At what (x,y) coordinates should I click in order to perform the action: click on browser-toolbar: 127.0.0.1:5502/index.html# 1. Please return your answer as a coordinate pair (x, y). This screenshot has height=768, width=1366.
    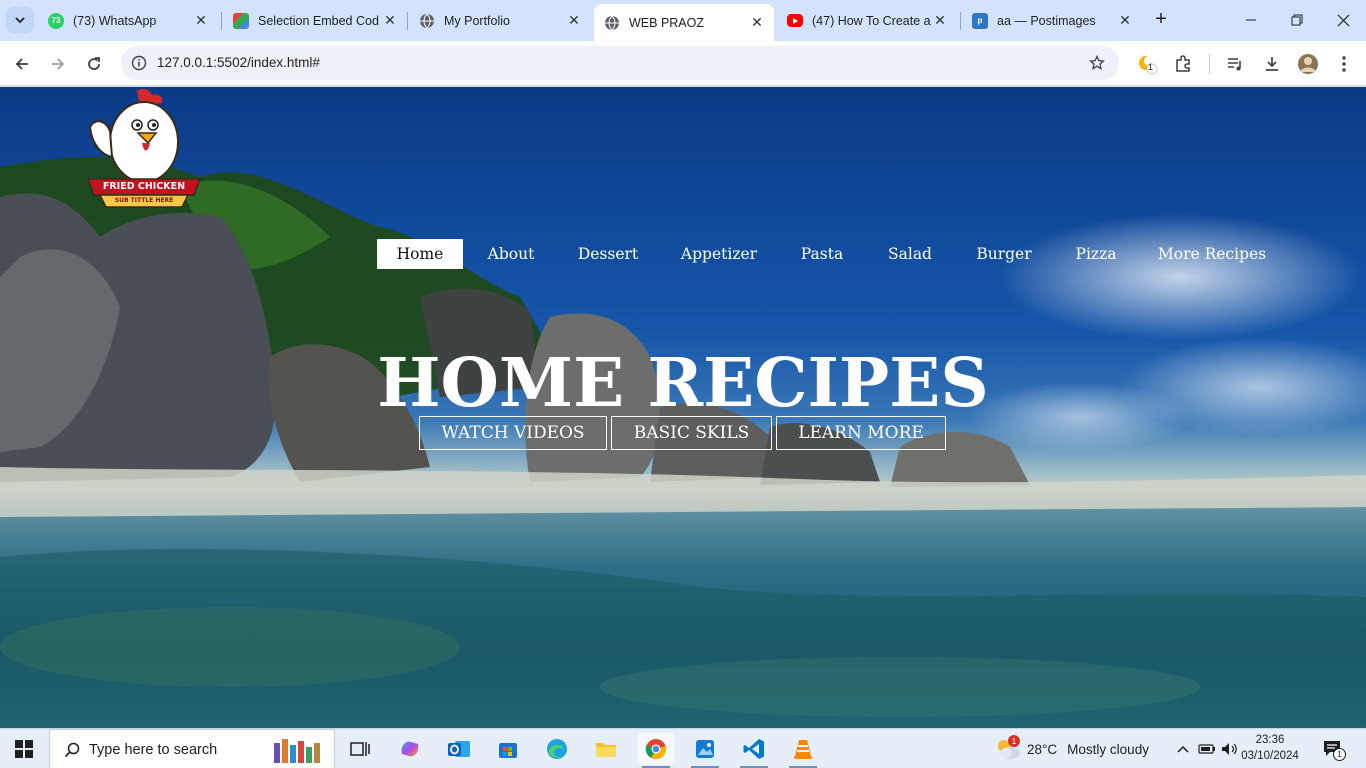
    Looking at the image, I should click on (683, 63).